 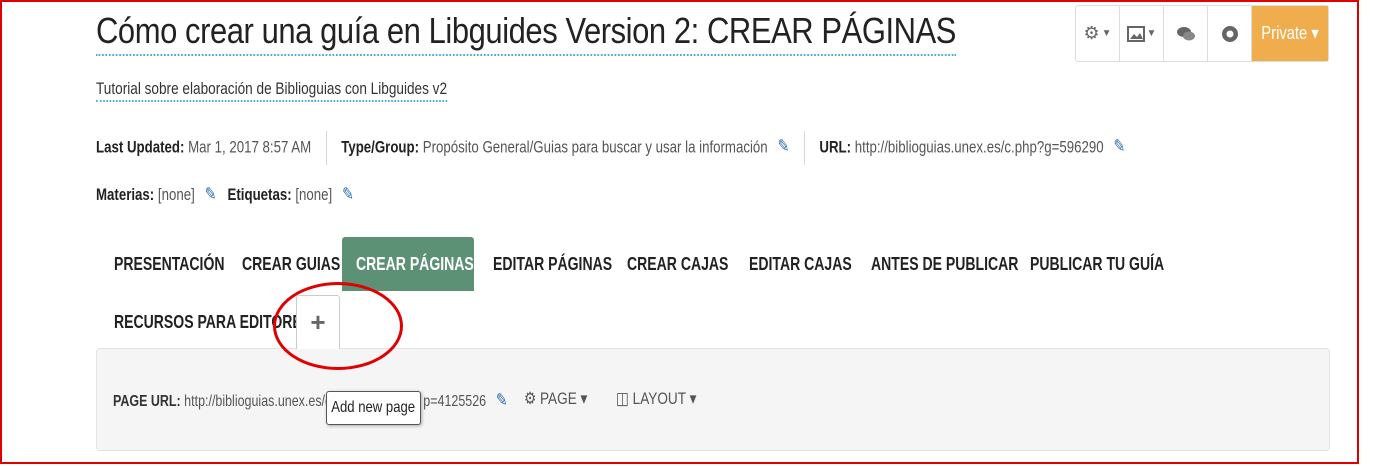 I want to click on edit-etiquetas-pencil-icon: ✎, so click(x=348, y=194).